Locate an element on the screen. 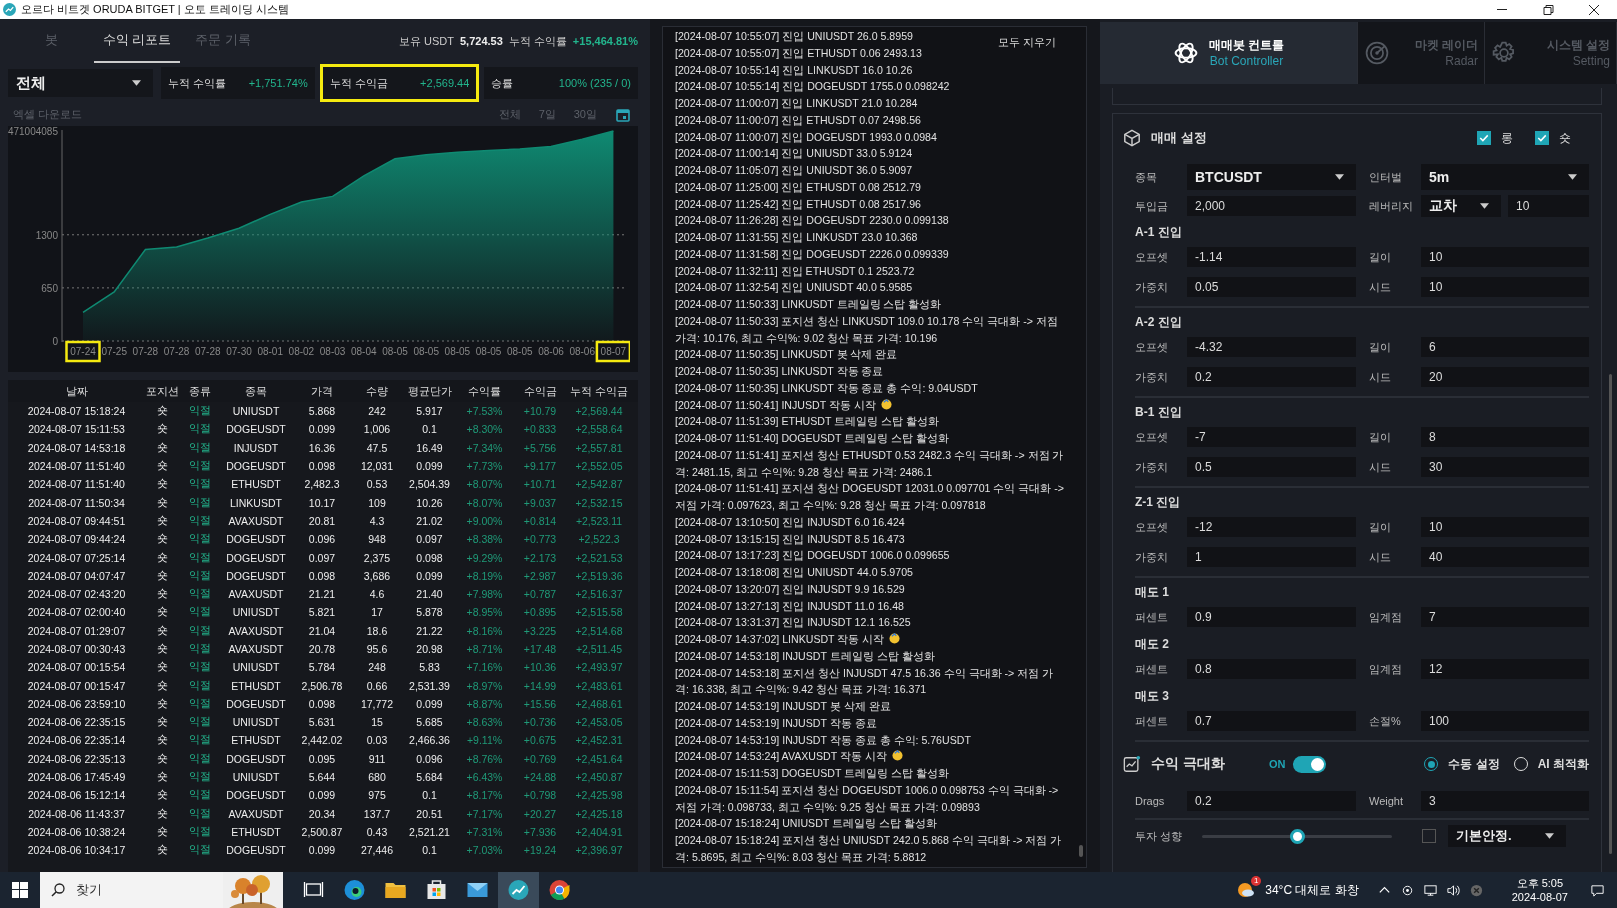 This screenshot has height=908, width=1617. log-line: [2024-08-07 11:51:41] 포지션 청산 ETHUSDT 0.53 2482.3 수익 극대화 -> 저점 가격: 2481.15, 최고 수익%: 9.28 청산 목표 가격: 2486.1 is located at coordinates (870, 463).